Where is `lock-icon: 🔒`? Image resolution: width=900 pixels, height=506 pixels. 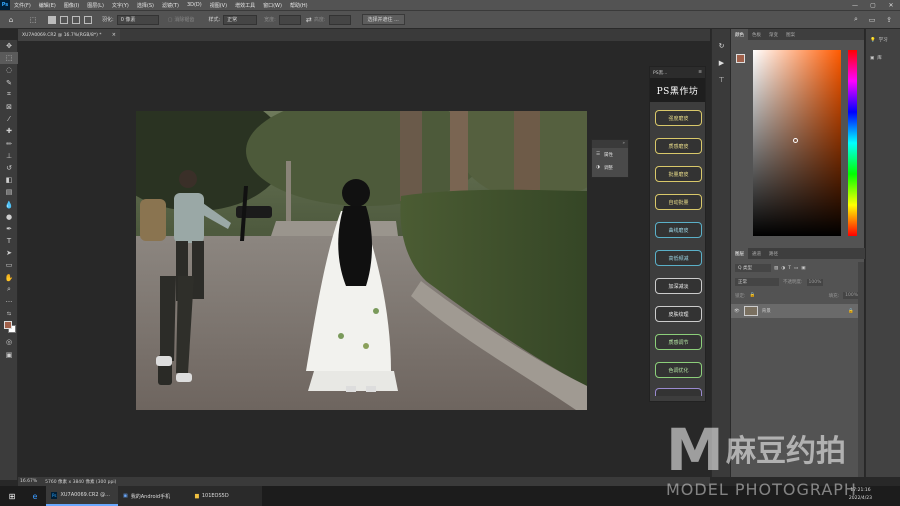 lock-icon: 🔒 is located at coordinates (753, 295).